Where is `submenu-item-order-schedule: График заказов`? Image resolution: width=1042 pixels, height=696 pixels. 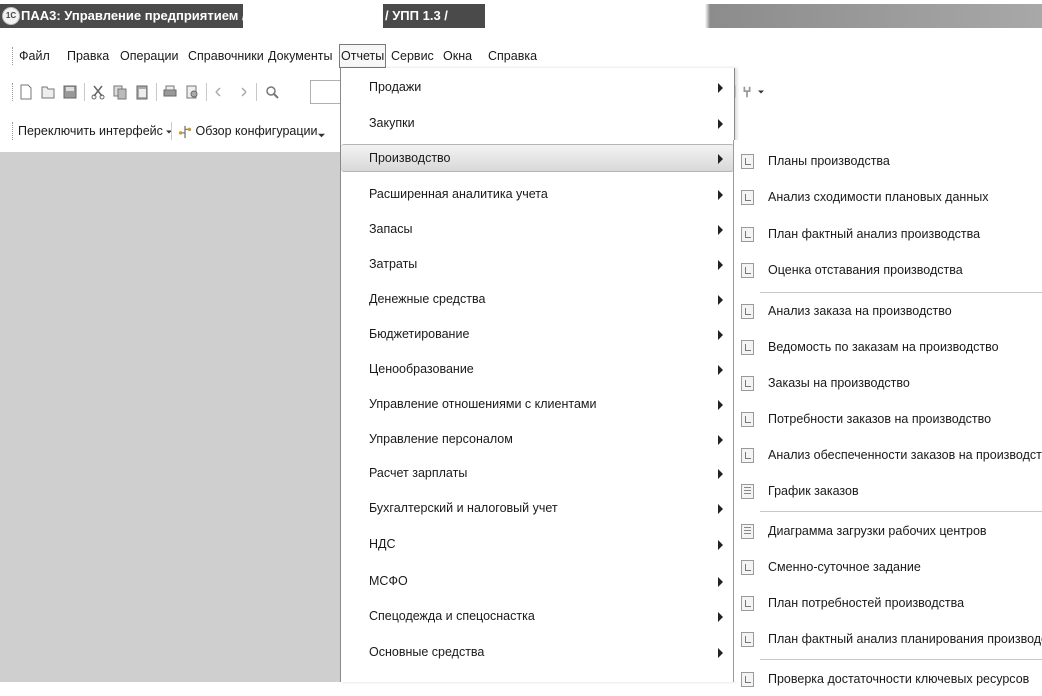
submenu-item-order-schedule: График заказов is located at coordinates (888, 492).